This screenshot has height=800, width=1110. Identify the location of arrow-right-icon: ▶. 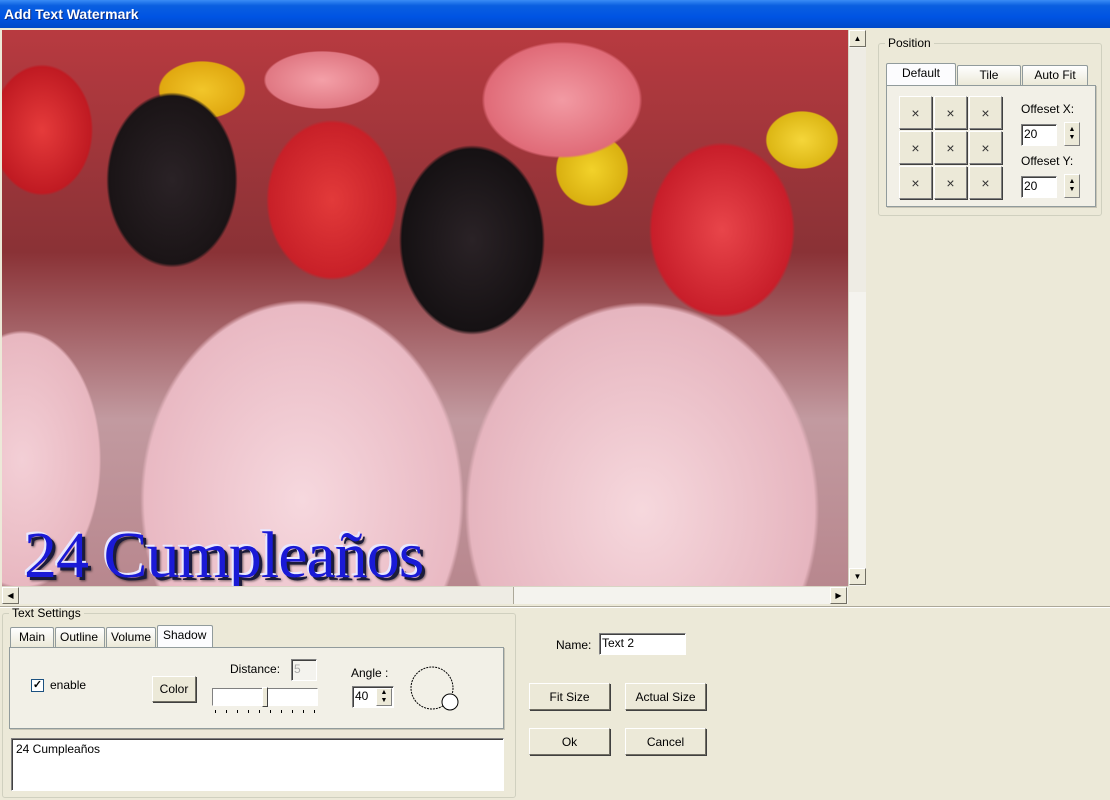
(838, 595).